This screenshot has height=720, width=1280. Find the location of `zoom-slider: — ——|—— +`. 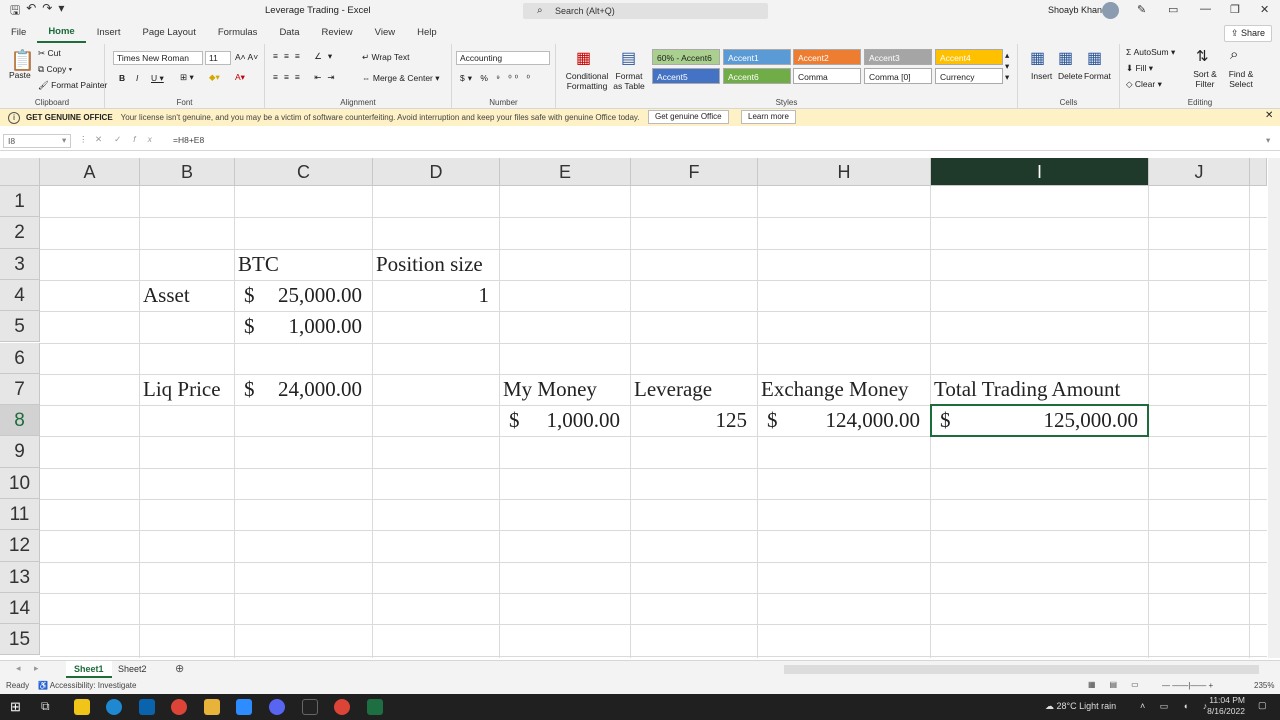

zoom-slider: — ——|—— + is located at coordinates (1187, 685).